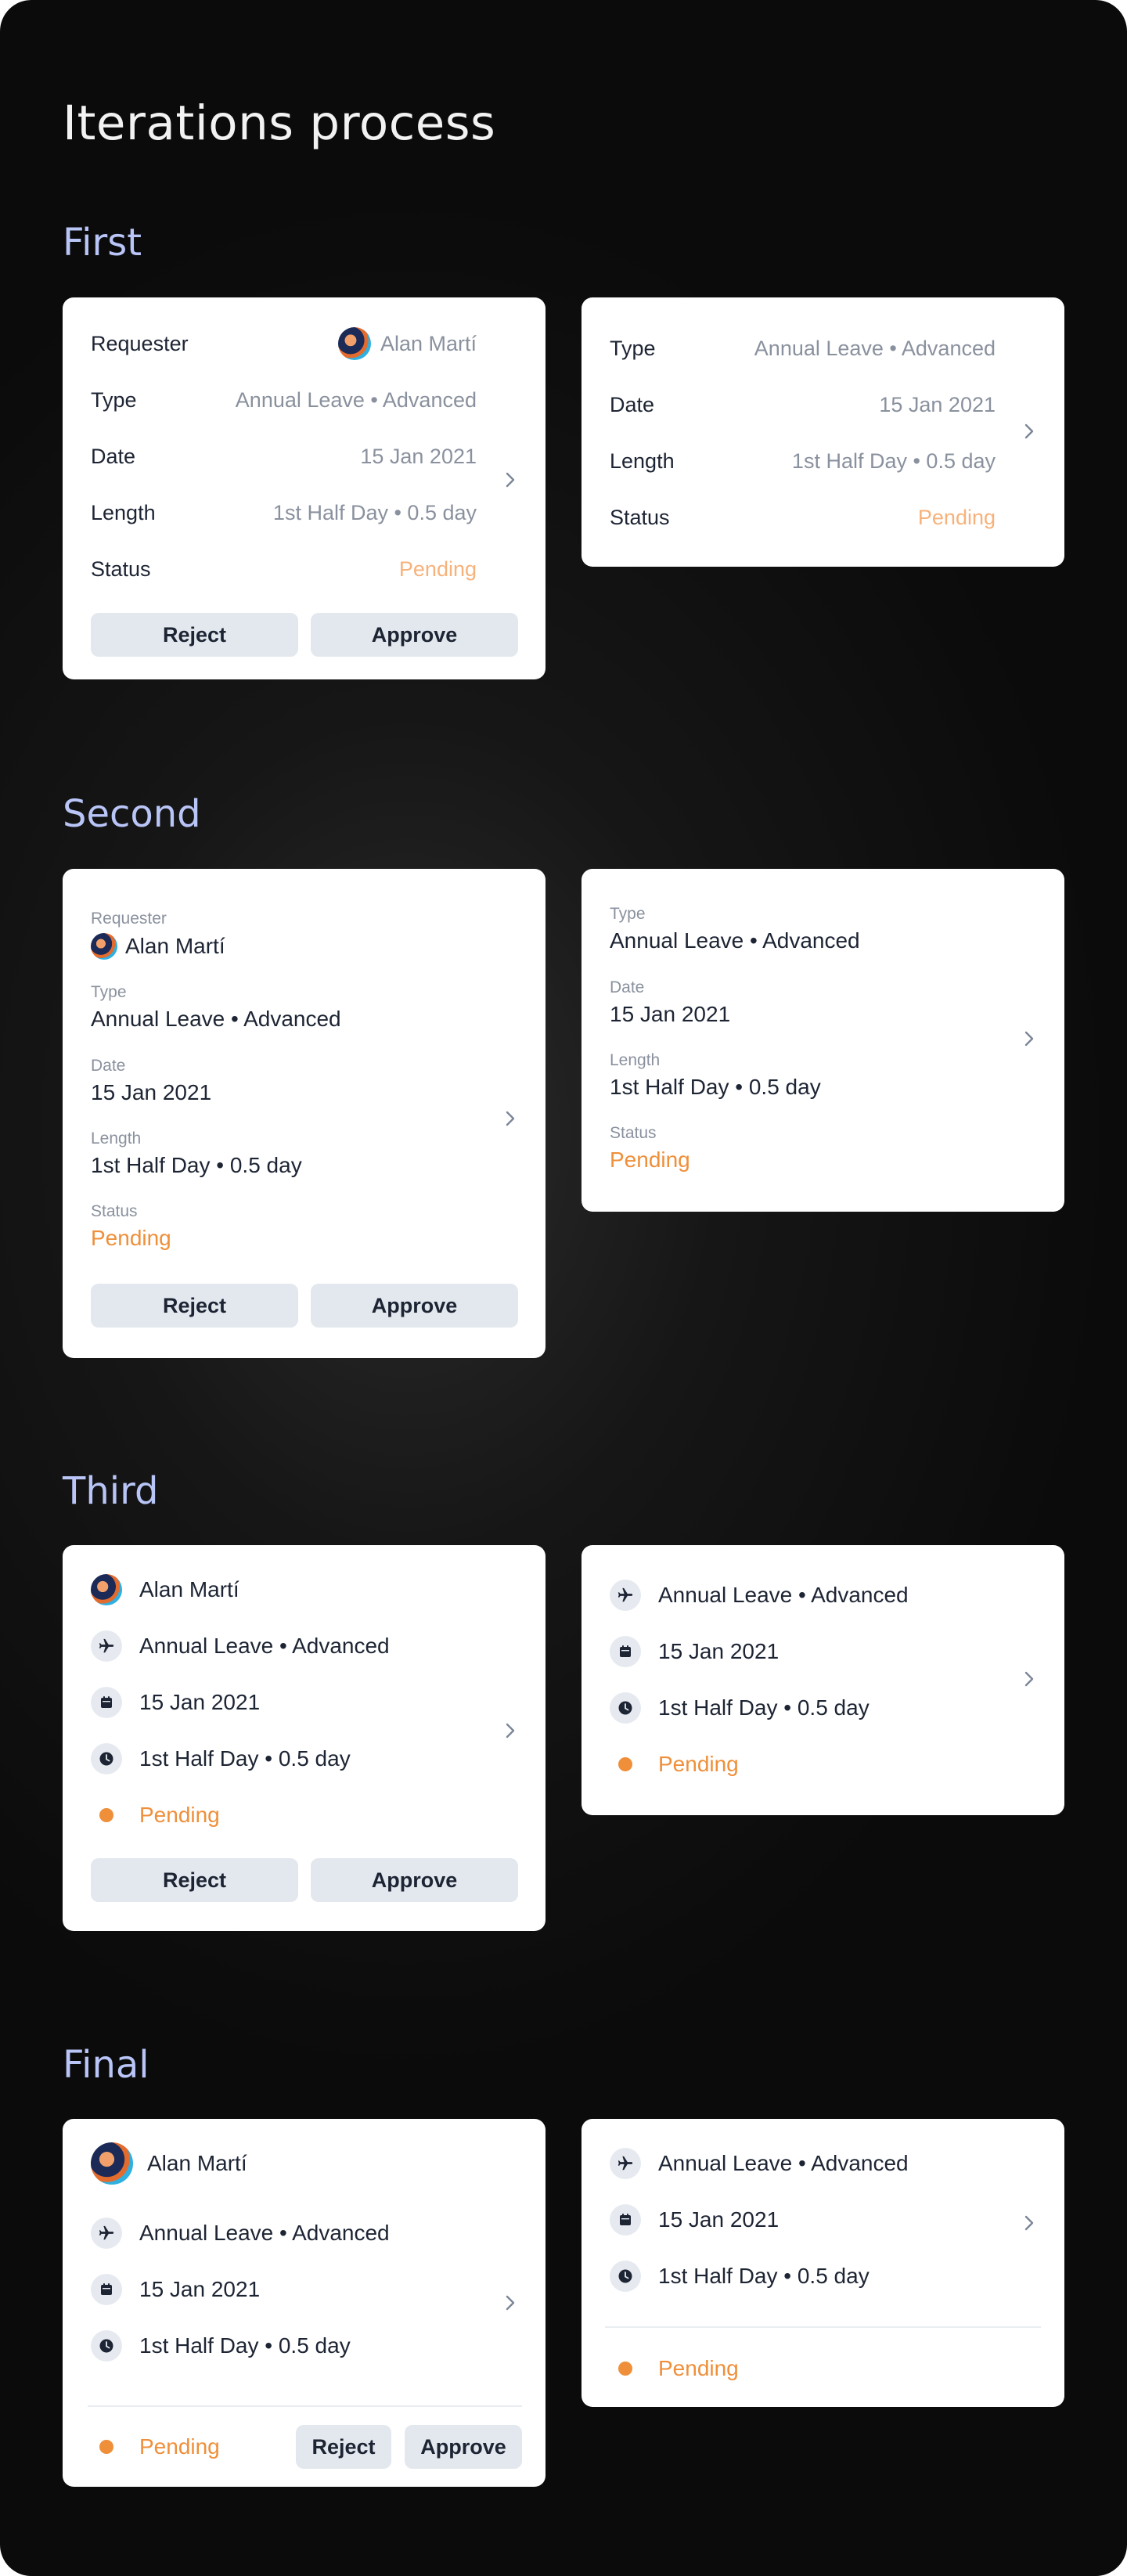 Image resolution: width=1127 pixels, height=2576 pixels. I want to click on requester-value: Alan Martí, so click(158, 946).